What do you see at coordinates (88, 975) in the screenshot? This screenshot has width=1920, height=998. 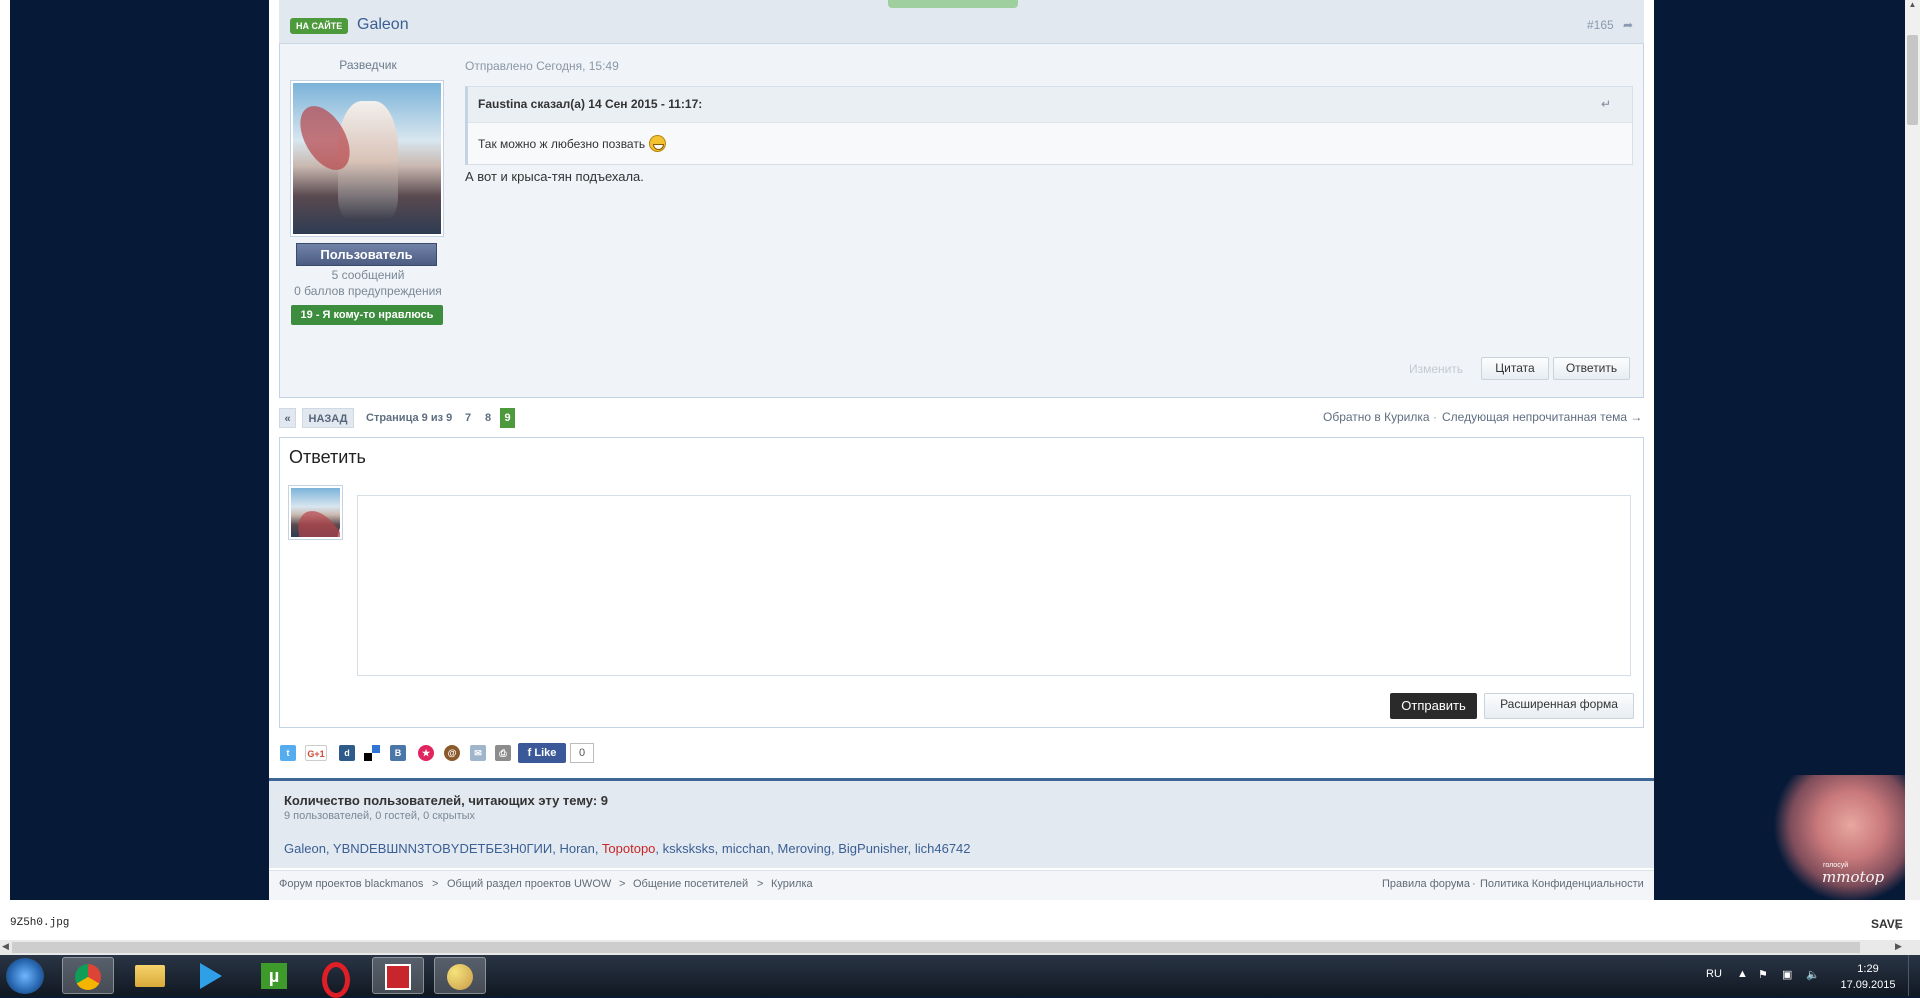 I see `taskbar-chrome` at bounding box center [88, 975].